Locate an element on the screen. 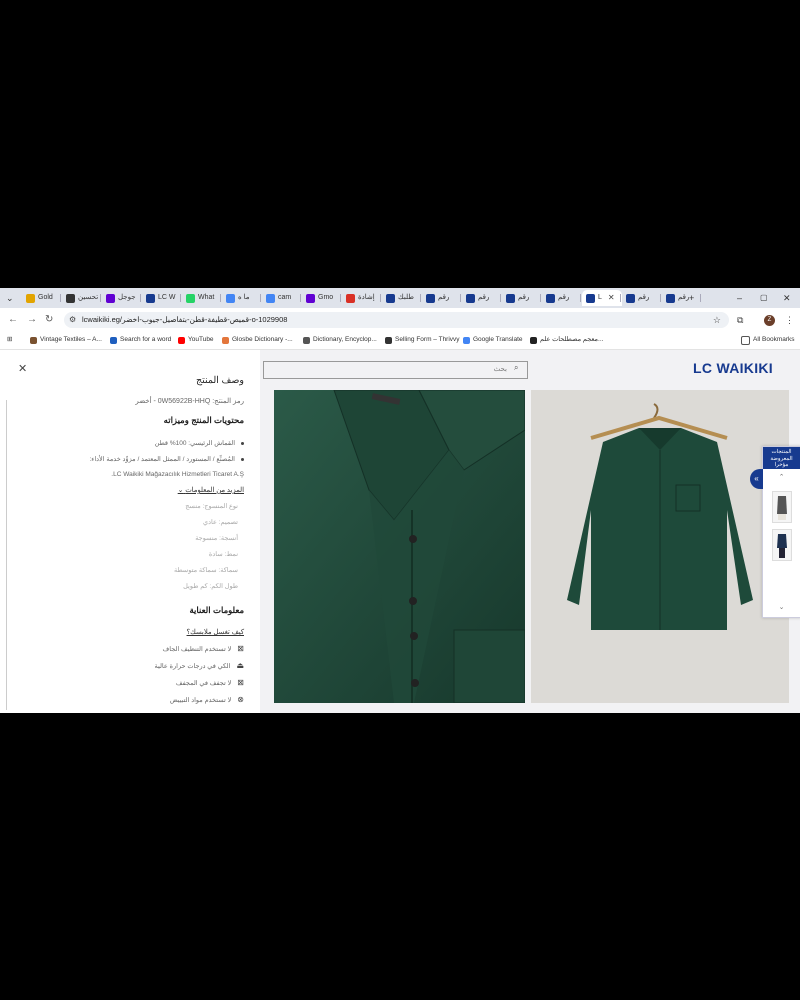 Image resolution: width=800 pixels, height=1000 pixels. browser-tab: LC W is located at coordinates (162, 298).